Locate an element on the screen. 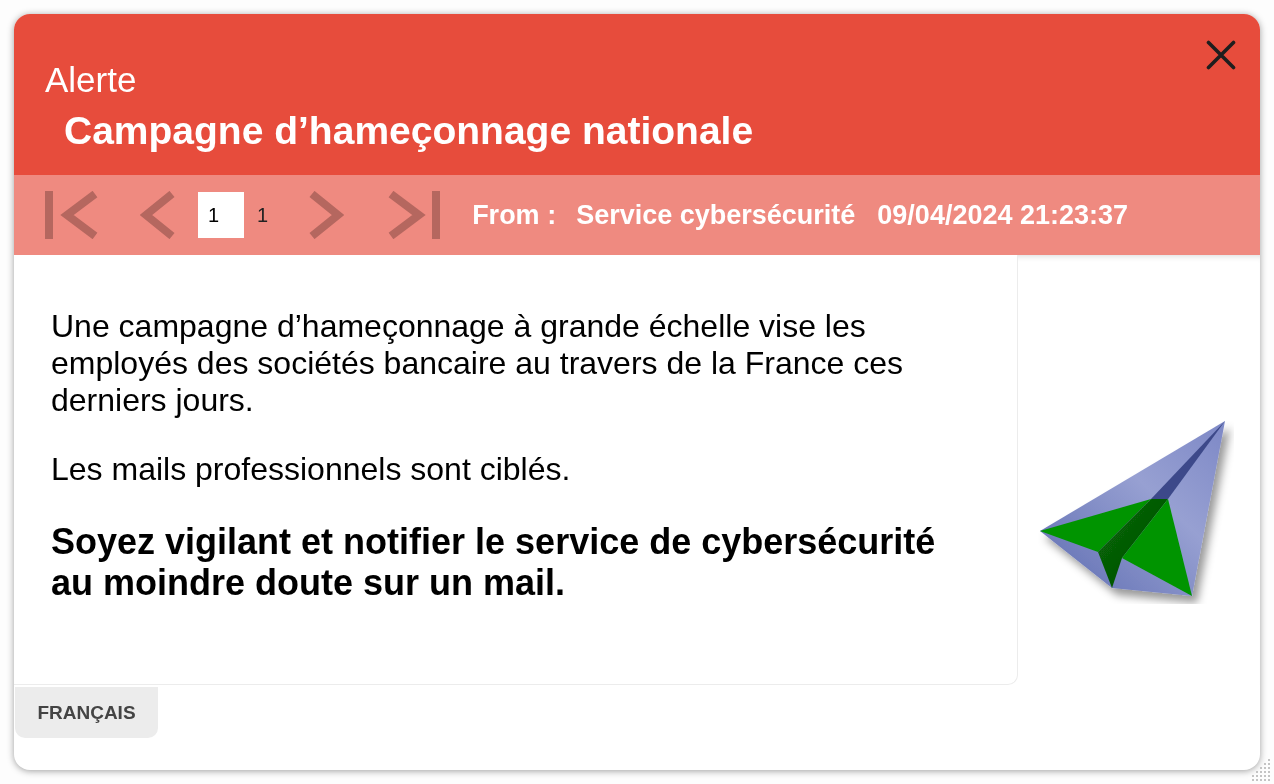 Image resolution: width=1274 pixels, height=784 pixels. alert-label: Alerte is located at coordinates (91, 80).